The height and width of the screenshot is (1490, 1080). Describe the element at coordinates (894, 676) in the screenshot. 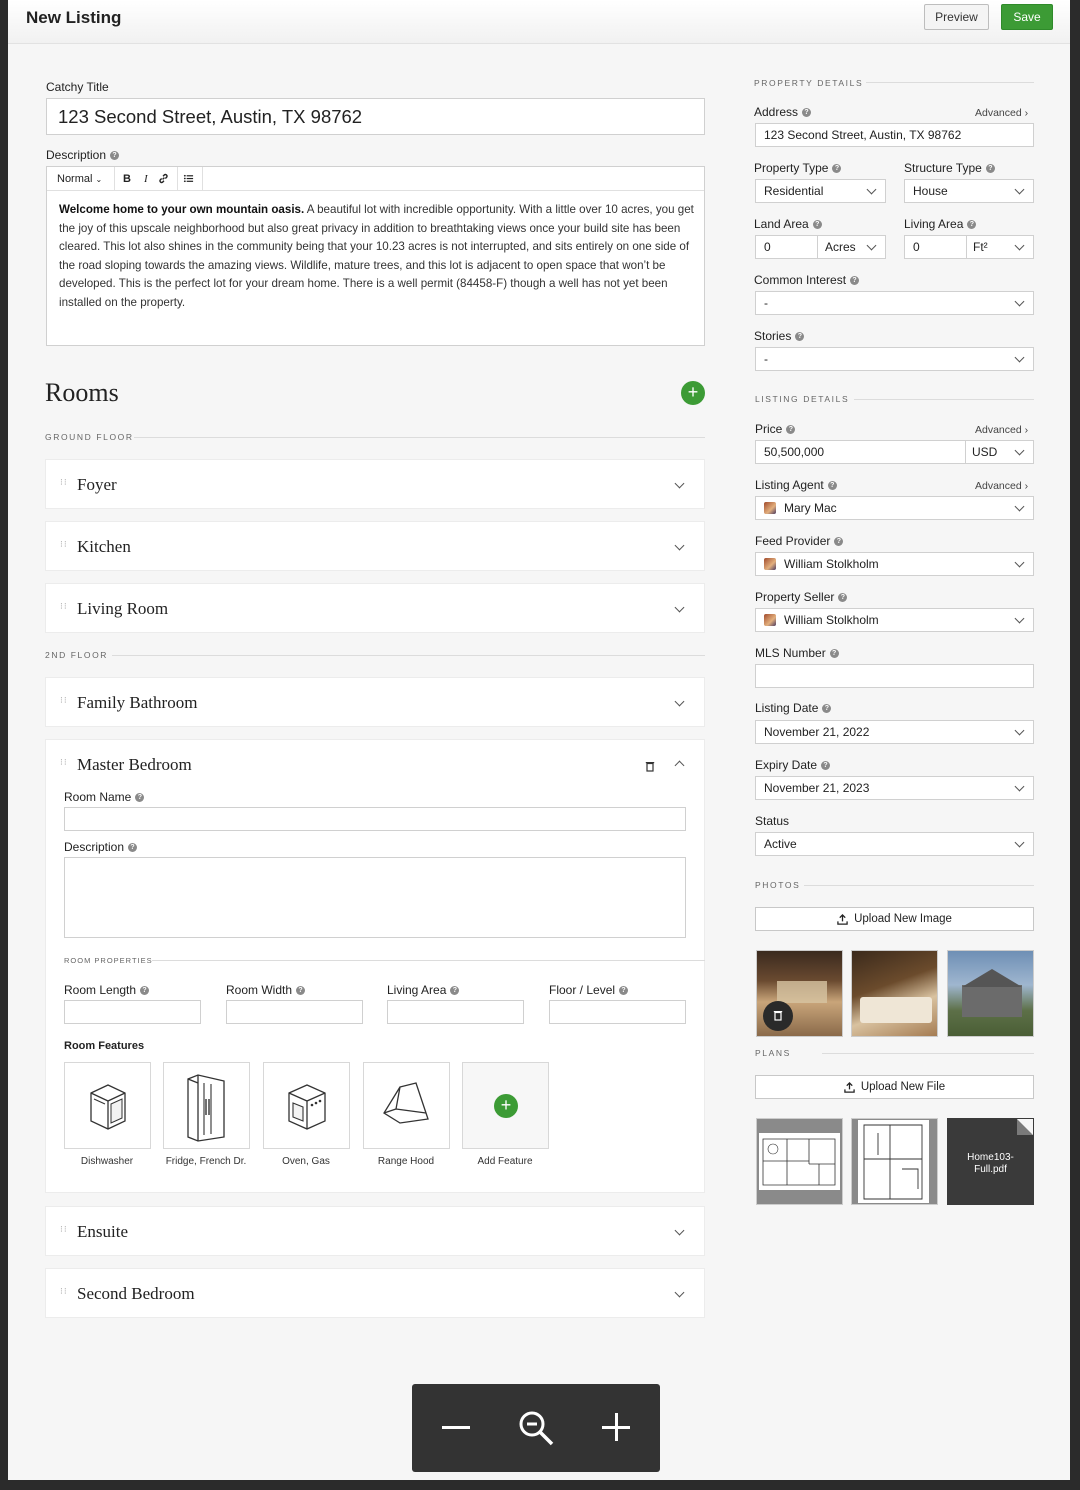

I see `mls-number-input` at that location.